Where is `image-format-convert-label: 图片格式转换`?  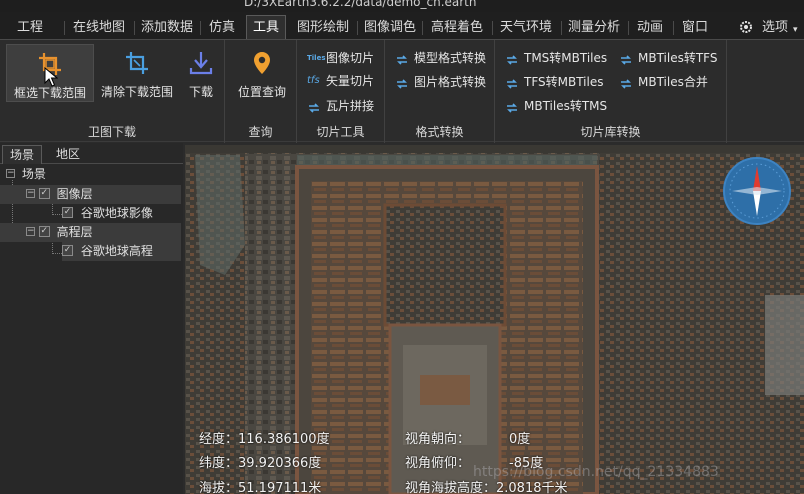 image-format-convert-label: 图片格式转换 is located at coordinates (450, 82).